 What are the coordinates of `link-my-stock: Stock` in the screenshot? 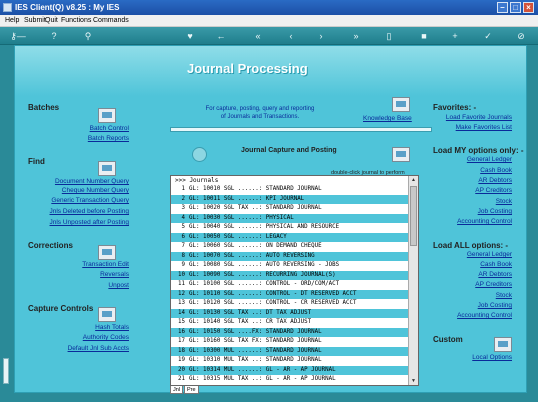 It's located at (504, 201).